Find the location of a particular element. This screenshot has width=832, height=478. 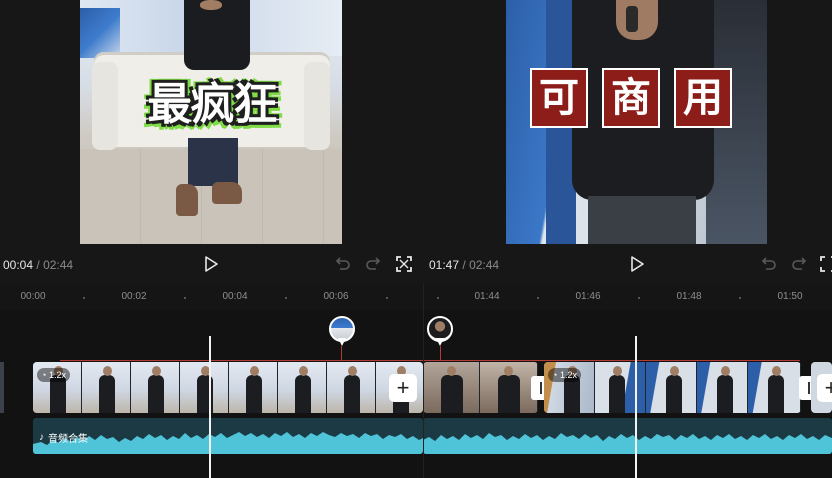

timecode: 01:47 / 02:44 is located at coordinates (464, 265).